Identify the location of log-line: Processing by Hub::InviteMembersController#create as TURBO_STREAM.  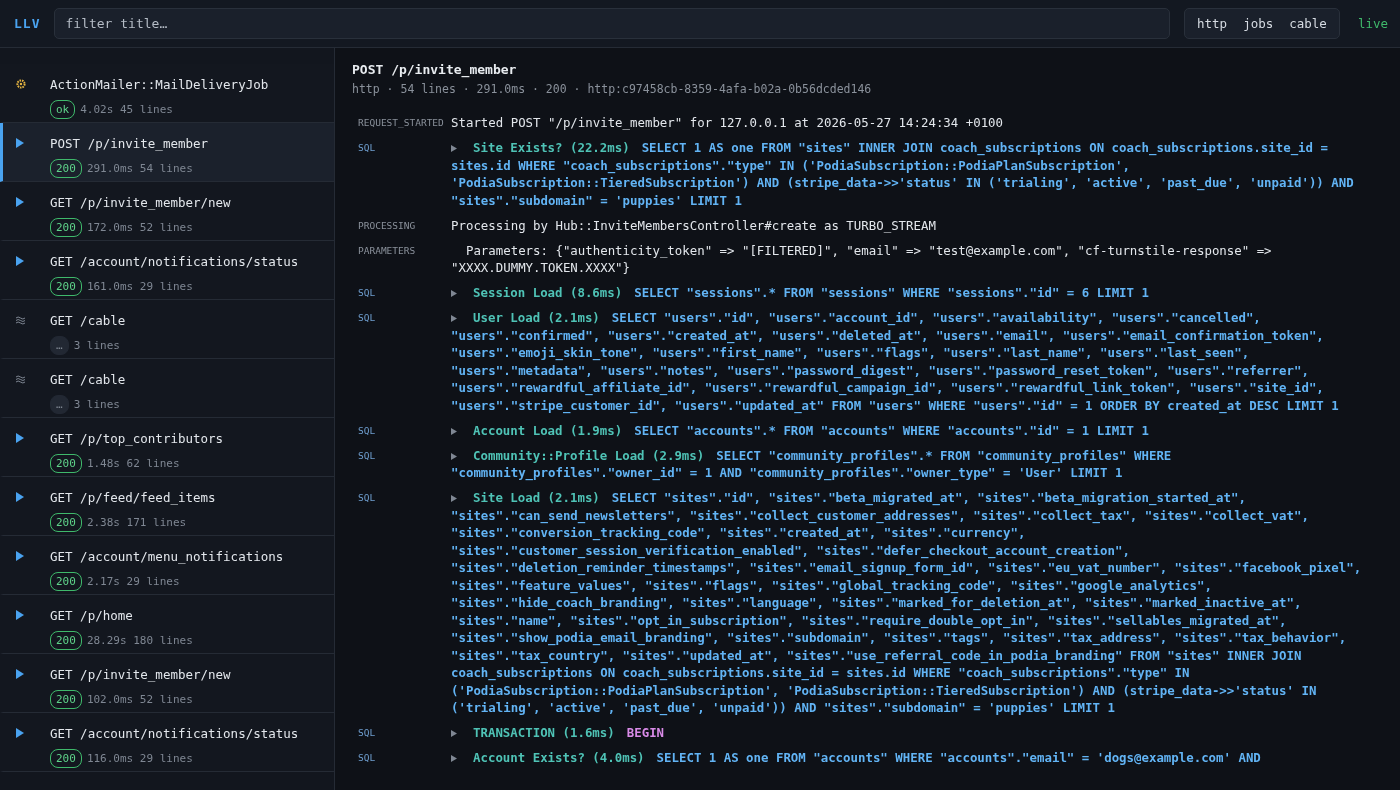
(694, 225).